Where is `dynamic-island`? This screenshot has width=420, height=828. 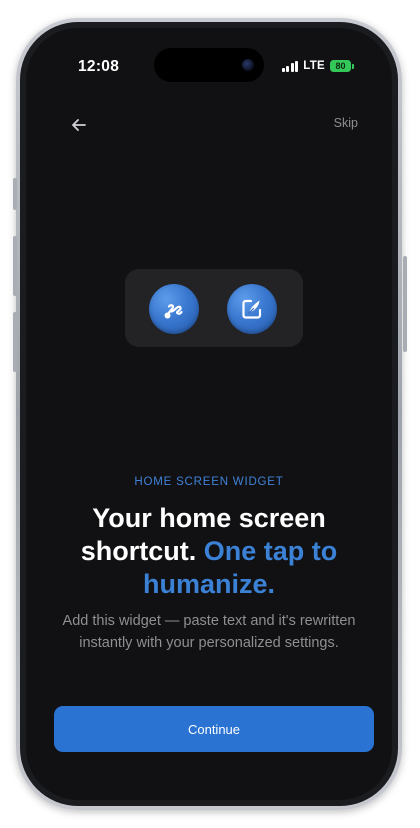 dynamic-island is located at coordinates (209, 65).